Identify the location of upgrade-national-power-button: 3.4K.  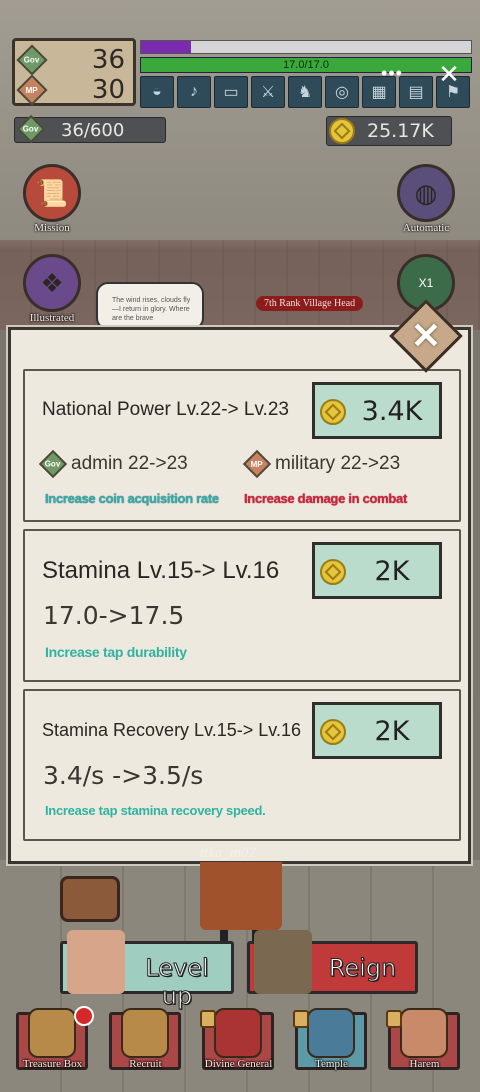
(377, 410).